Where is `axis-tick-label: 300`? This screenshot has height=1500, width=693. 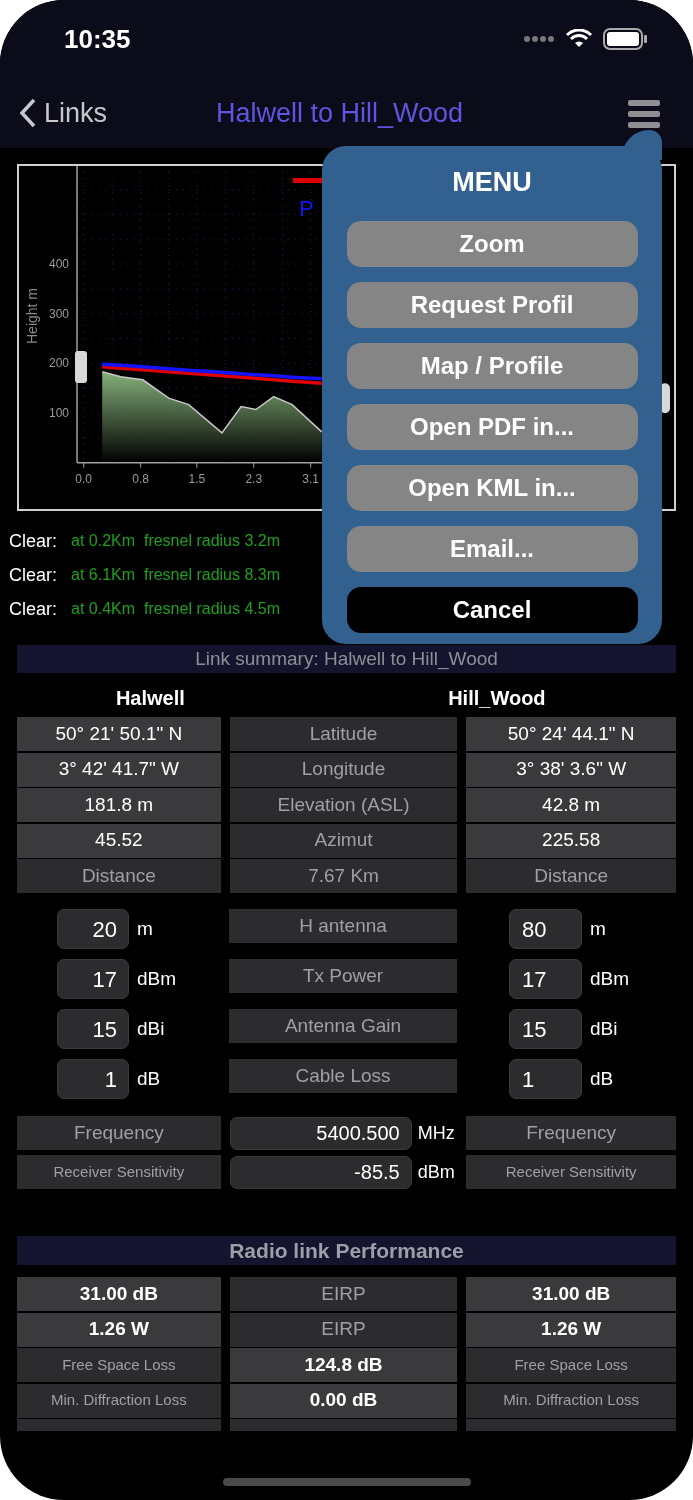
axis-tick-label: 300 is located at coordinates (58, 313).